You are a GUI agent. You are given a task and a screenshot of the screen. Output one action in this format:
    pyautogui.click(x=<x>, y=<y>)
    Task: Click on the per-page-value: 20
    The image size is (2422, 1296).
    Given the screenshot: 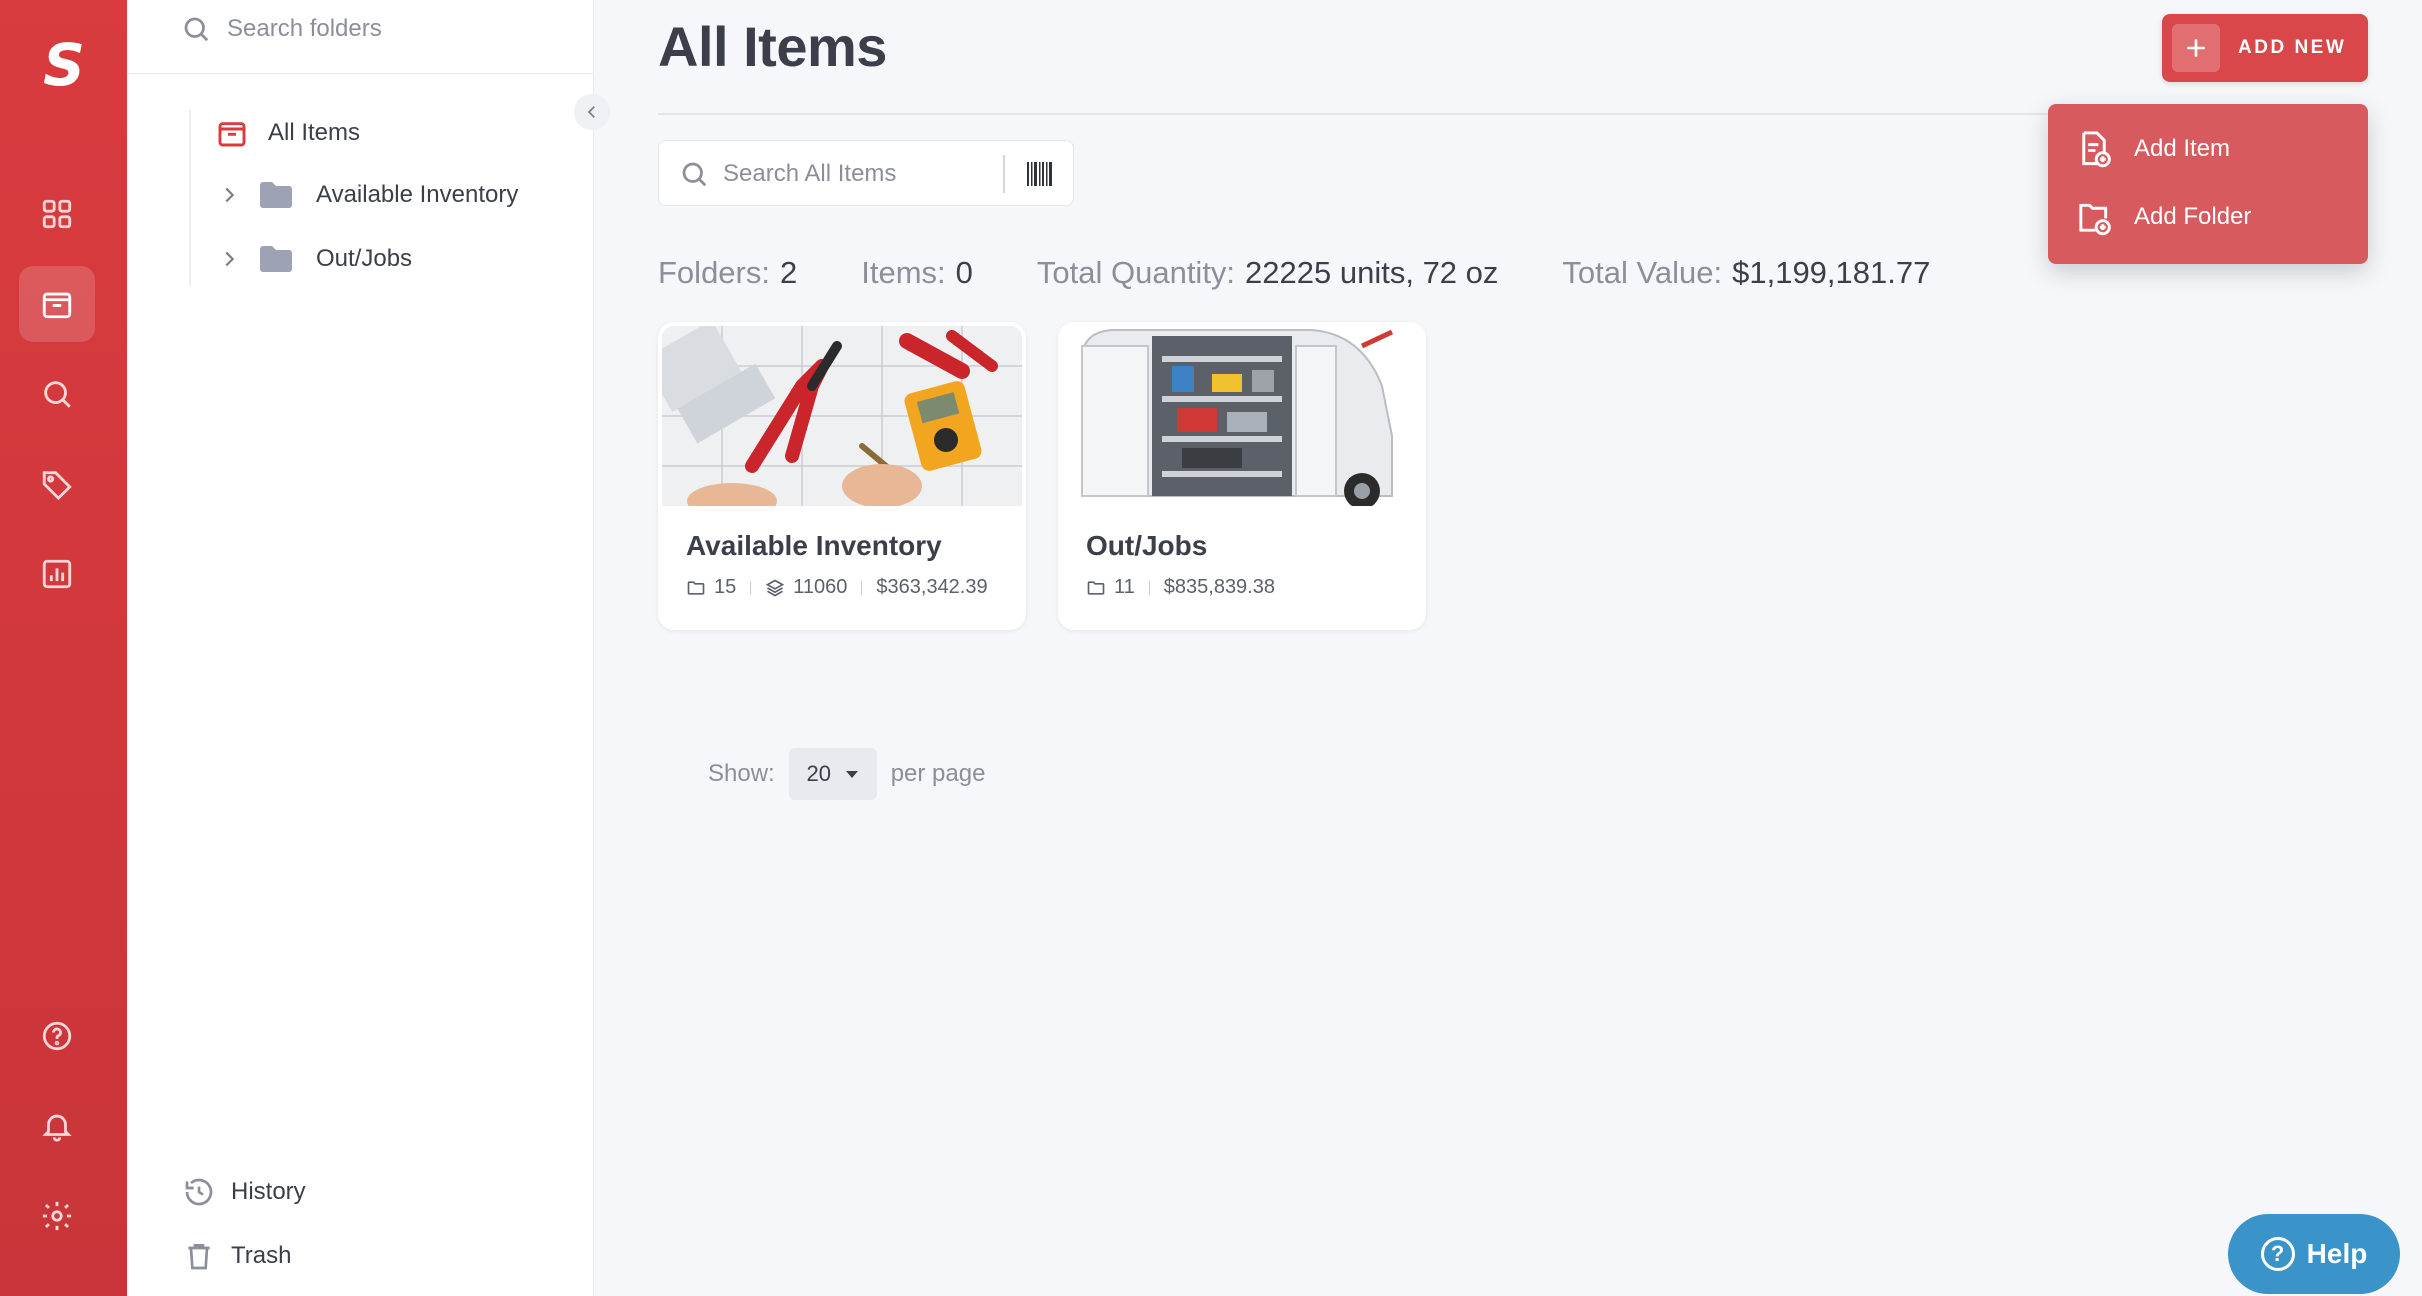 What is the action you would take?
    pyautogui.click(x=818, y=773)
    